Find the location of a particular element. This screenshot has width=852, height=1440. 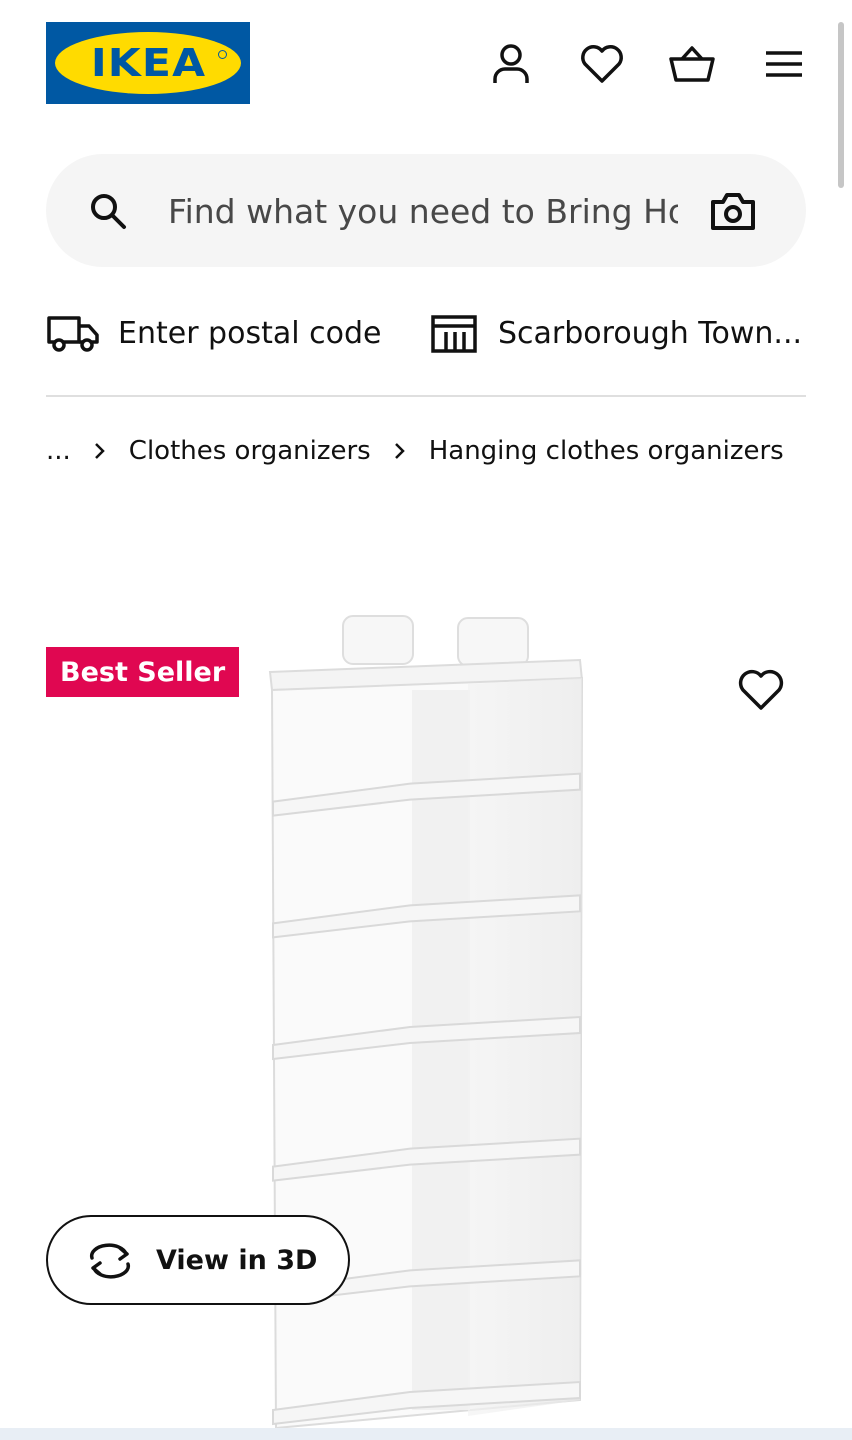

breadcrumb-clothes-organizers: Clothes organizers is located at coordinates (250, 451).